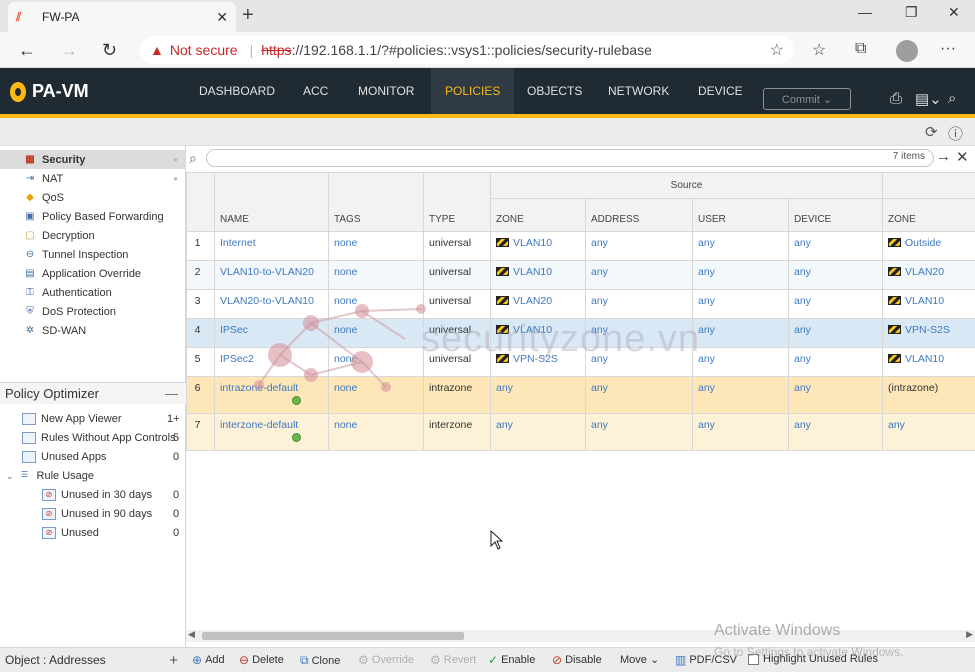 This screenshot has height=672, width=975. I want to click on profile-avatar, so click(907, 51).